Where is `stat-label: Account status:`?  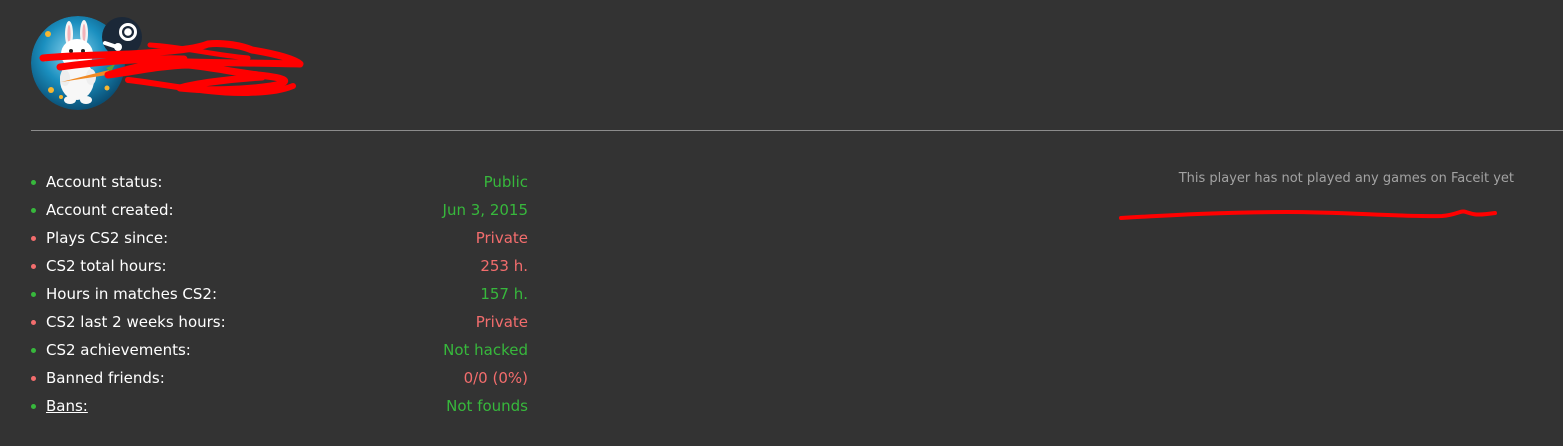
stat-label: Account status: is located at coordinates (104, 182).